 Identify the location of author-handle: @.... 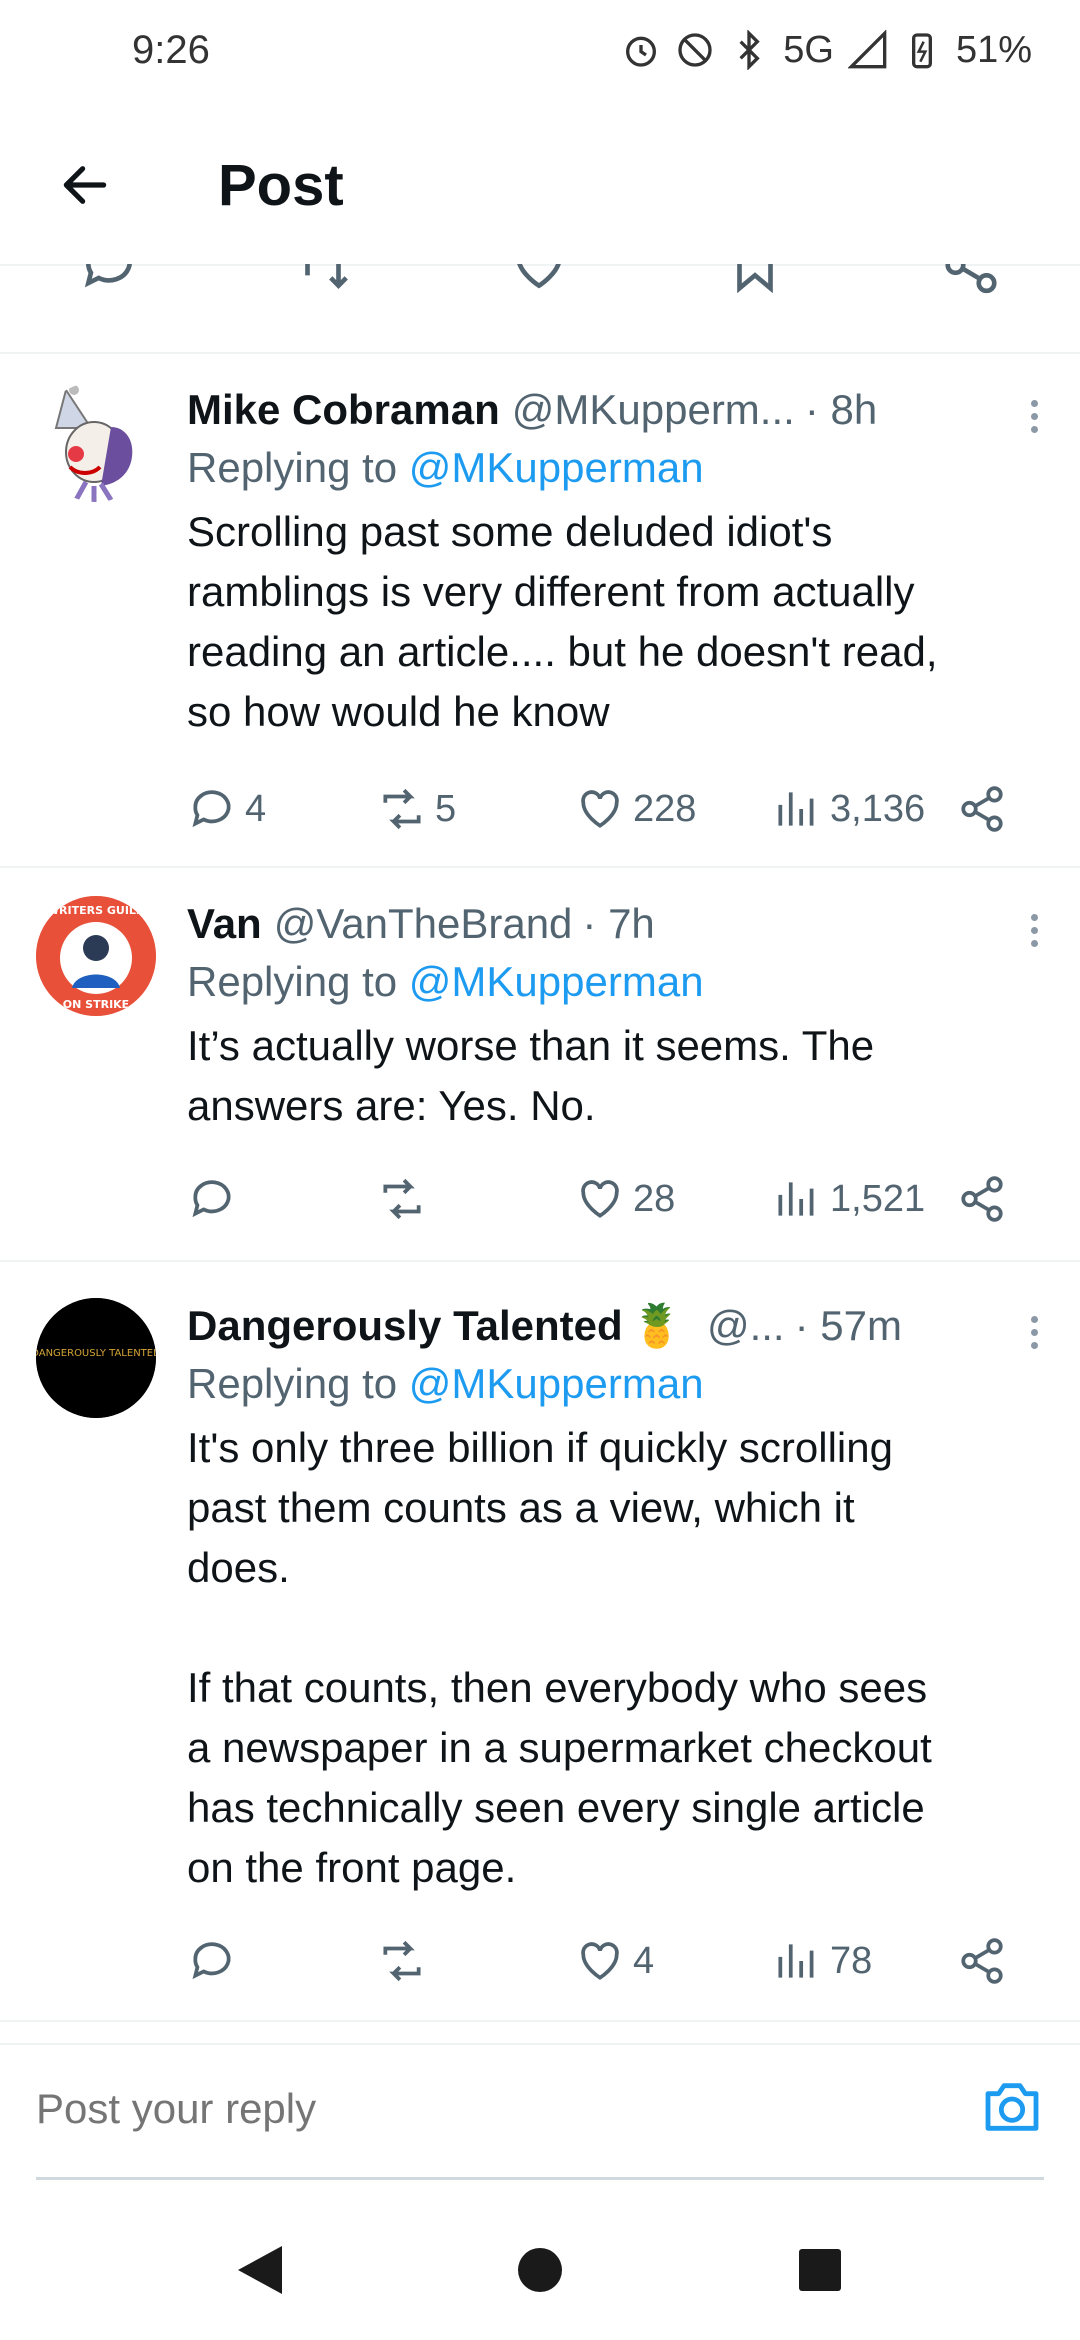
(746, 1326).